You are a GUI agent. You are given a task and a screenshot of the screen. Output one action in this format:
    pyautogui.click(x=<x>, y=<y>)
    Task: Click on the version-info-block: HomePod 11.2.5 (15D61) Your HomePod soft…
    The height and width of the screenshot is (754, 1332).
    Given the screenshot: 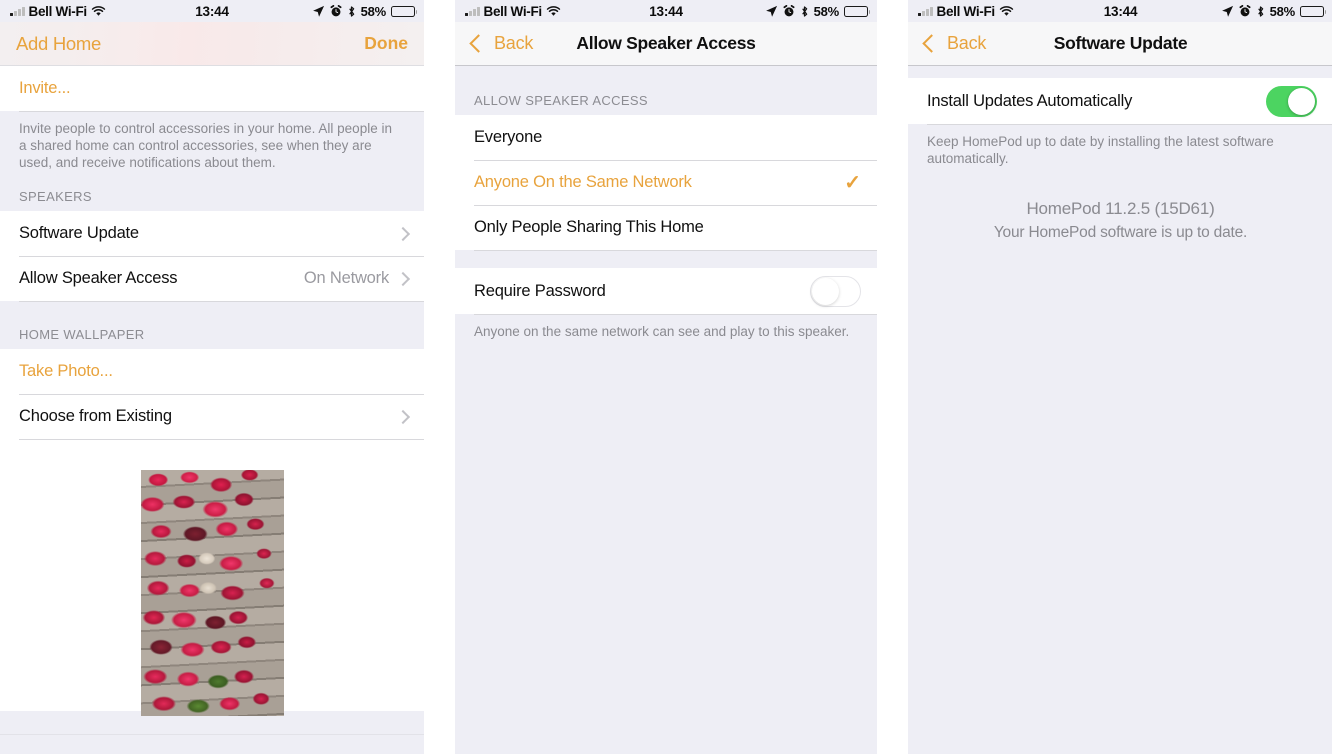 What is the action you would take?
    pyautogui.click(x=1120, y=209)
    